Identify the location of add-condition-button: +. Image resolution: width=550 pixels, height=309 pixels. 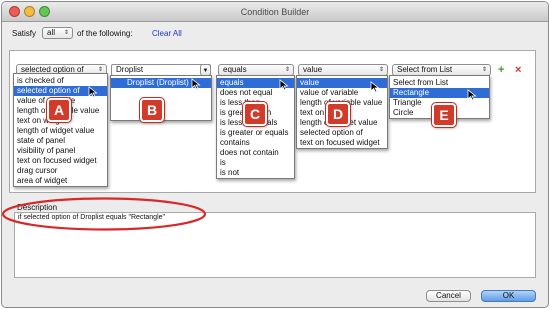
(501, 70).